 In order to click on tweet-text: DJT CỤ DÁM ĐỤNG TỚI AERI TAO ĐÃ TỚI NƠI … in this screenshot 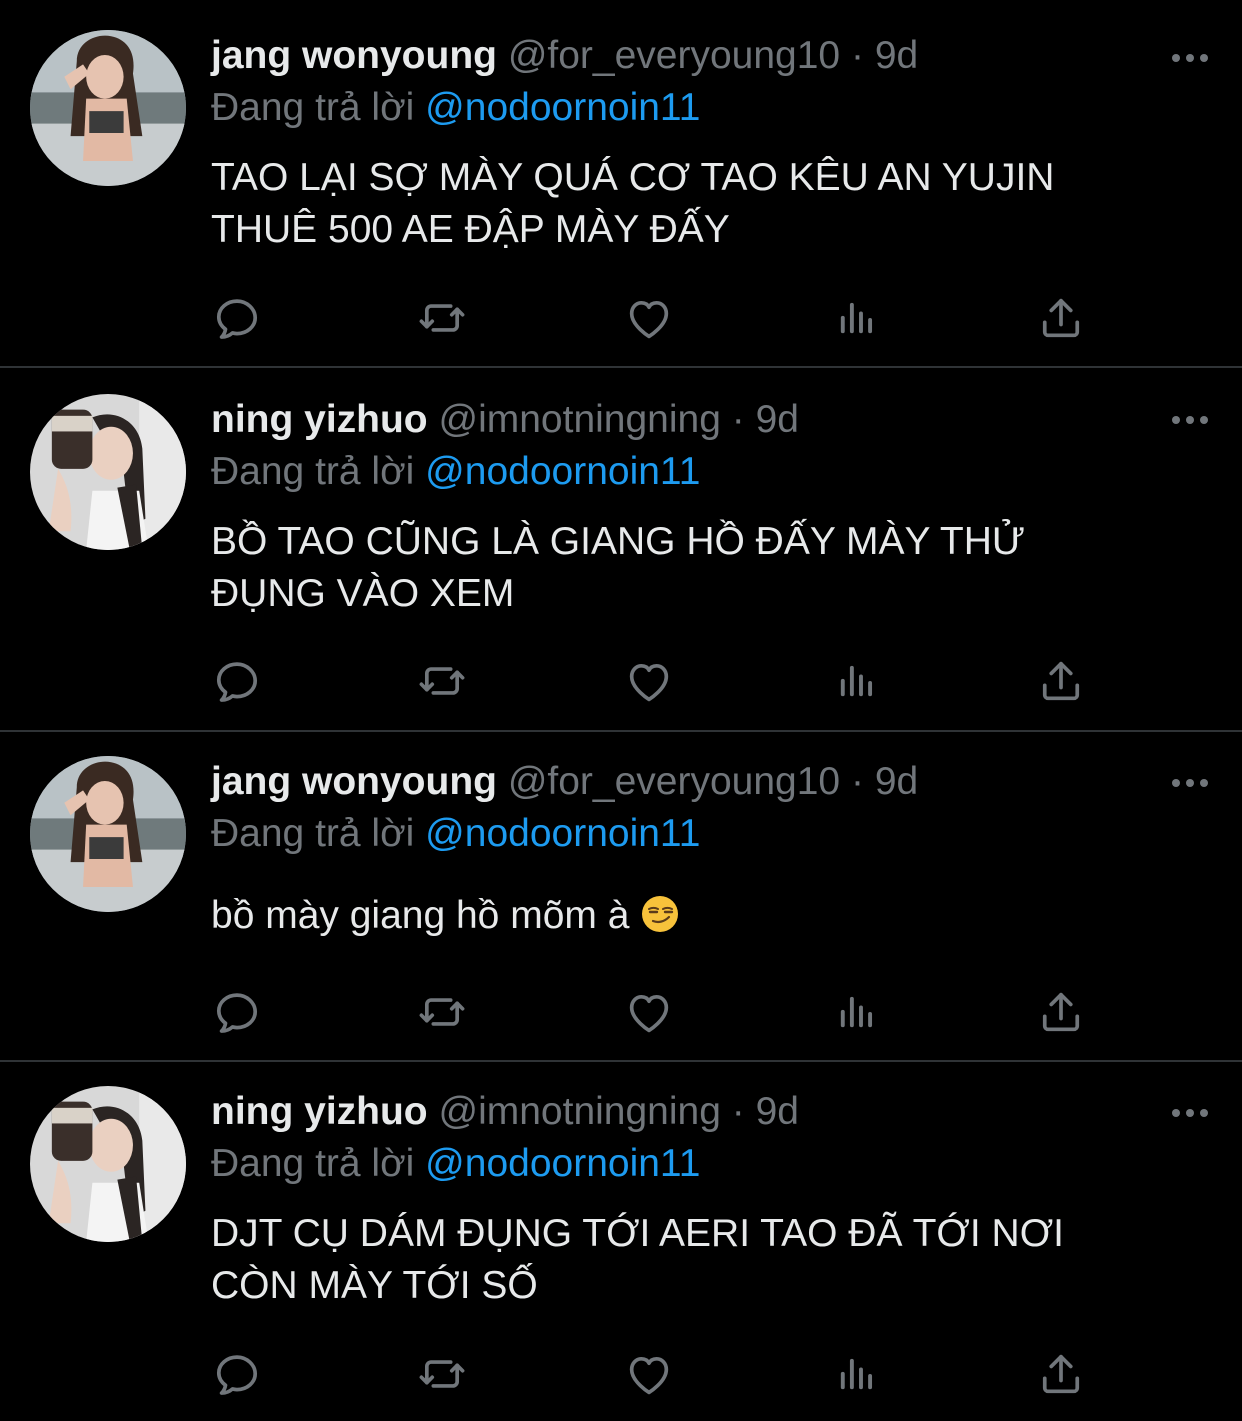, I will do `click(691, 1260)`.